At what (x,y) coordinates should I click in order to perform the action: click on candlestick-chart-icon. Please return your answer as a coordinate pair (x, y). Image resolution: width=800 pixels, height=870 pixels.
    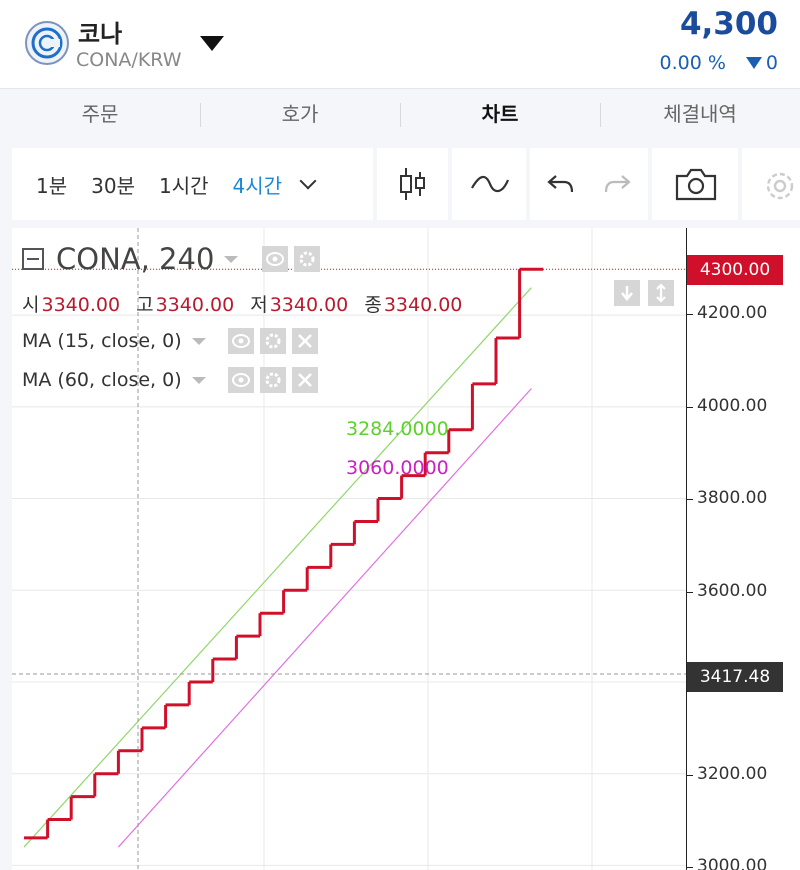
    Looking at the image, I should click on (413, 184).